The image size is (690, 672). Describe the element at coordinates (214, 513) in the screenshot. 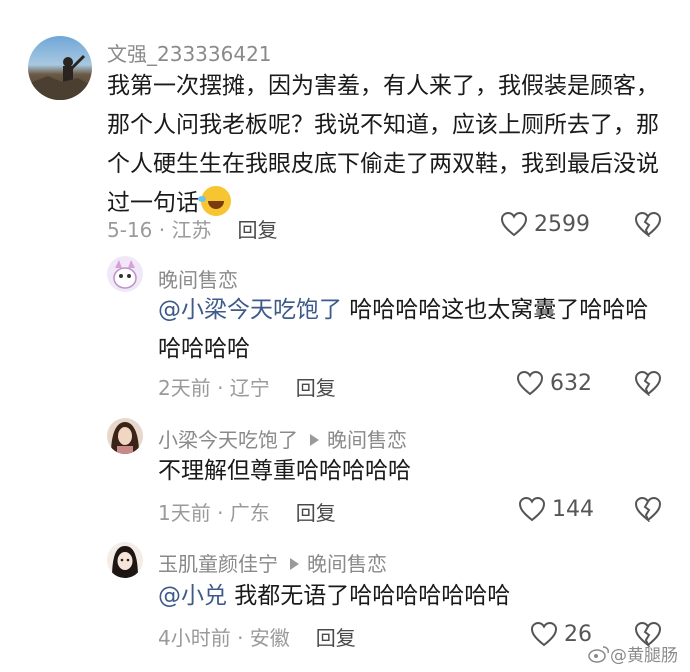

I see `reply-date-location: 1天前 · 广东` at that location.